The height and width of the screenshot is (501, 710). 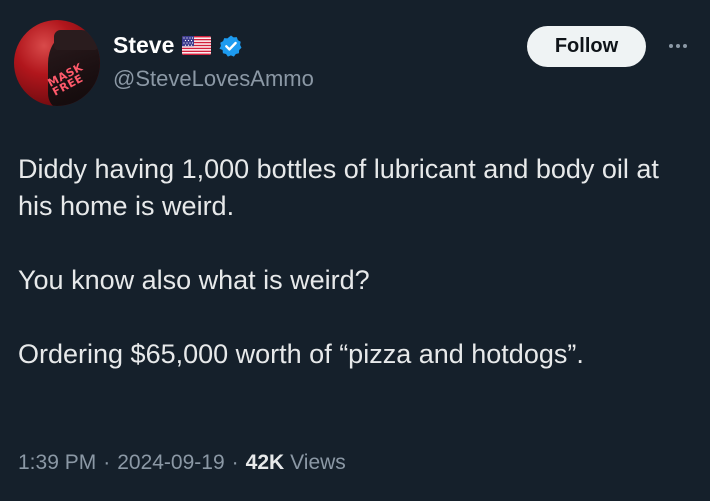 What do you see at coordinates (178, 45) in the screenshot?
I see `author-name-row: Steve` at bounding box center [178, 45].